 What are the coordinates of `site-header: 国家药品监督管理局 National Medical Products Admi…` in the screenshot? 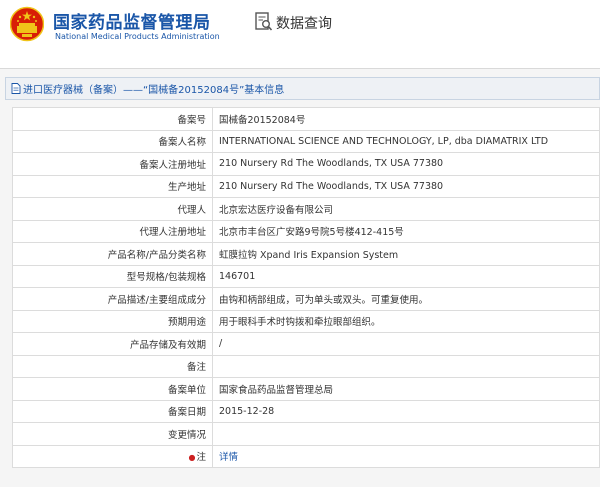 It's located at (300, 29).